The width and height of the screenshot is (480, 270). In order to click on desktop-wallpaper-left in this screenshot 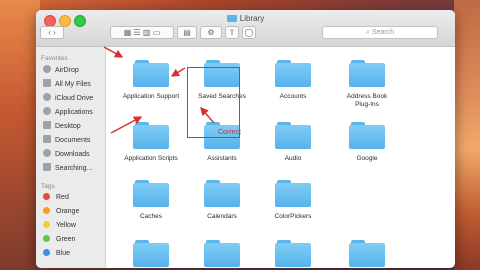, I will do `click(20, 135)`.